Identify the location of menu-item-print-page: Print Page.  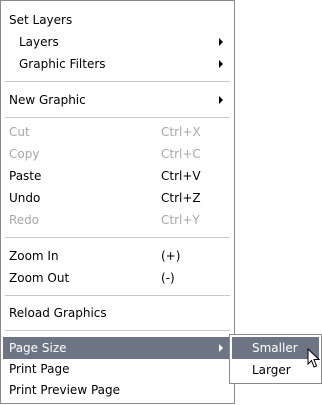
(117, 369).